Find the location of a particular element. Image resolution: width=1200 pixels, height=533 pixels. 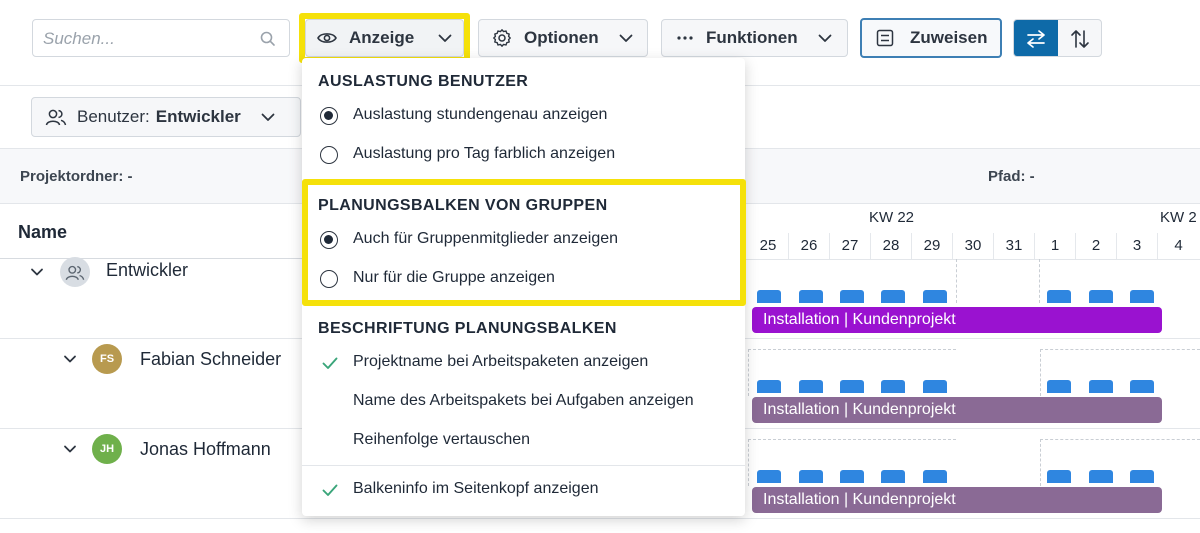

day-cell: 29 is located at coordinates (932, 246).